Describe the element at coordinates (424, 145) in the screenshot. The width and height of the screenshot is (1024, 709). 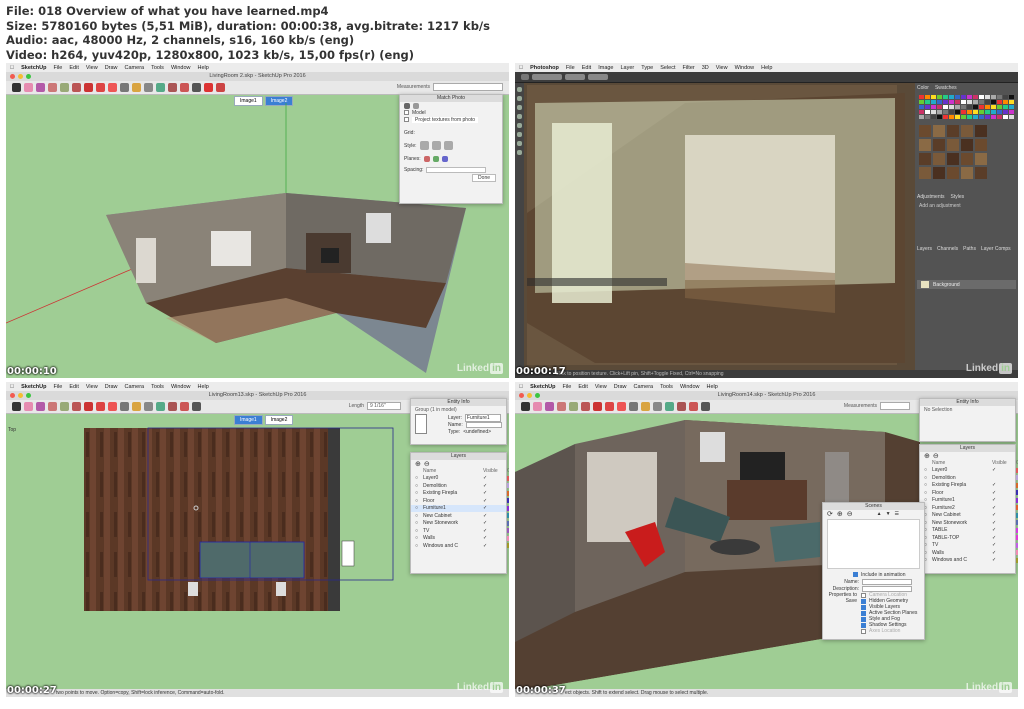
I see `style-inside-icon` at that location.